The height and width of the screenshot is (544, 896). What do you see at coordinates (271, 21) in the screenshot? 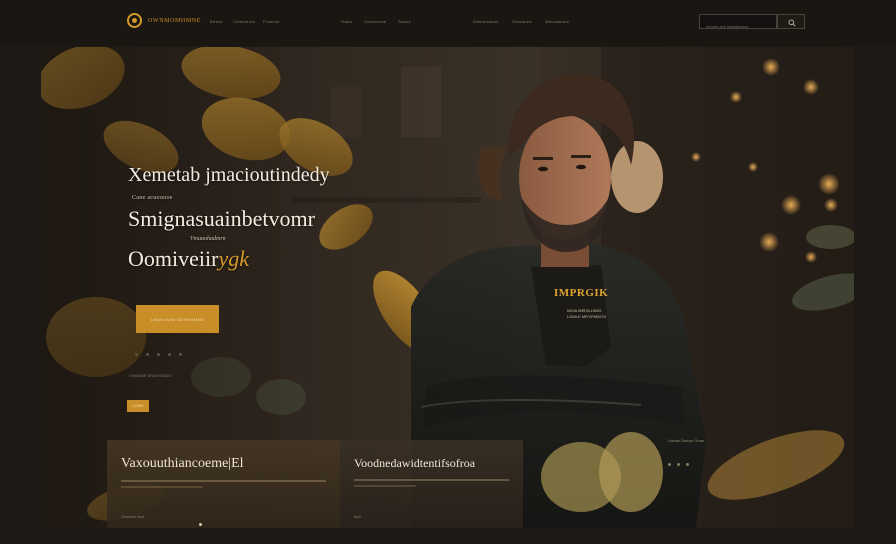
I see `nav-link-3: Frwesln` at bounding box center [271, 21].